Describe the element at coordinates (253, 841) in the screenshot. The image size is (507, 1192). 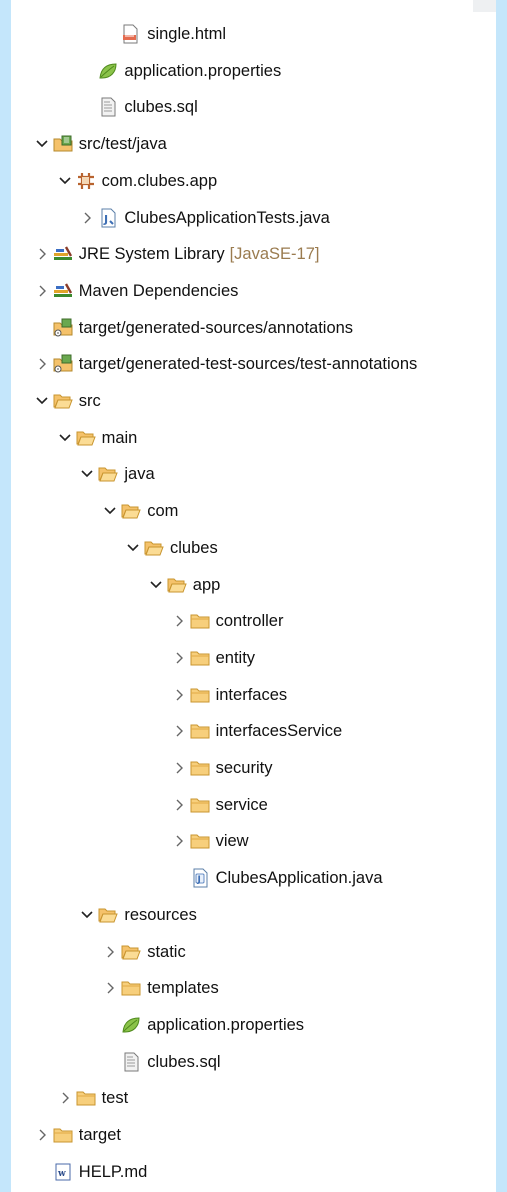
I see `tree-row-view: view` at that location.